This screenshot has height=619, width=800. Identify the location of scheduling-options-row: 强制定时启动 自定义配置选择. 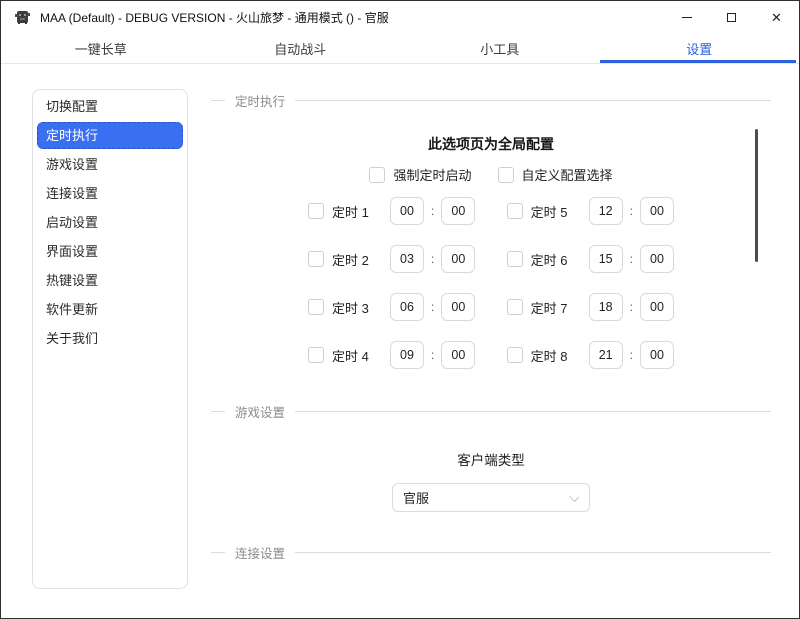
(491, 174).